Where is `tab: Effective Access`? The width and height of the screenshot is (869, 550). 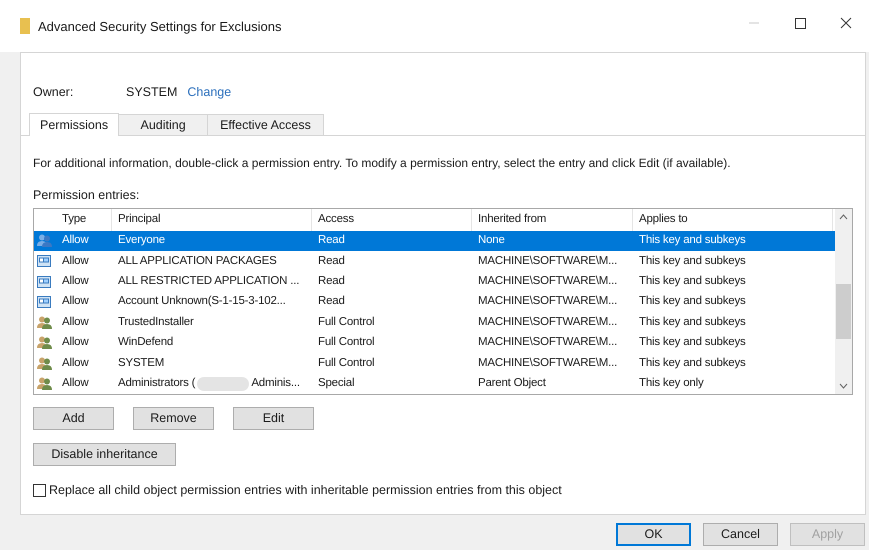 tab: Effective Access is located at coordinates (265, 124).